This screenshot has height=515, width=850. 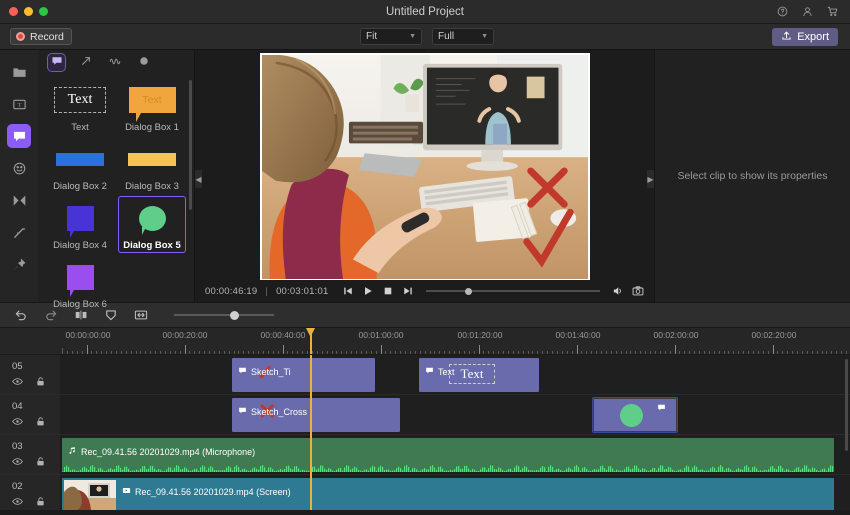 I want to click on track-row: 02 Rec_09.41.56 20201029.mp4 (Screen), so click(x=425, y=492).